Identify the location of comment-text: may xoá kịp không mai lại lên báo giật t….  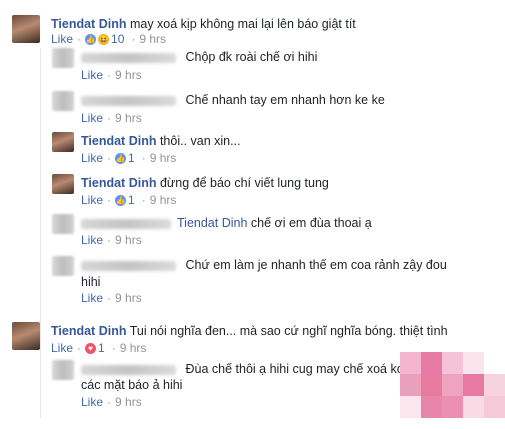
(242, 24).